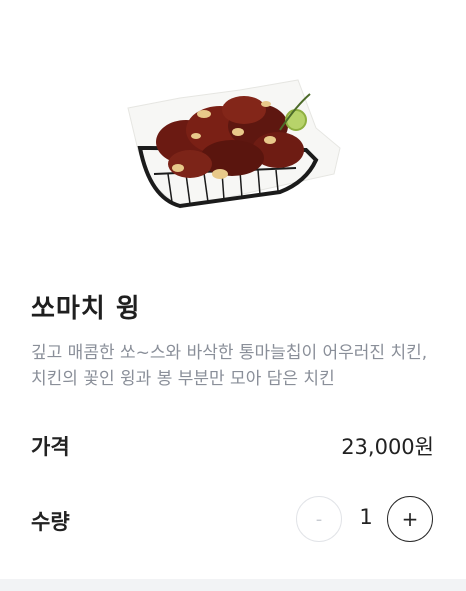  What do you see at coordinates (50, 522) in the screenshot?
I see `quantity-label: 수량` at bounding box center [50, 522].